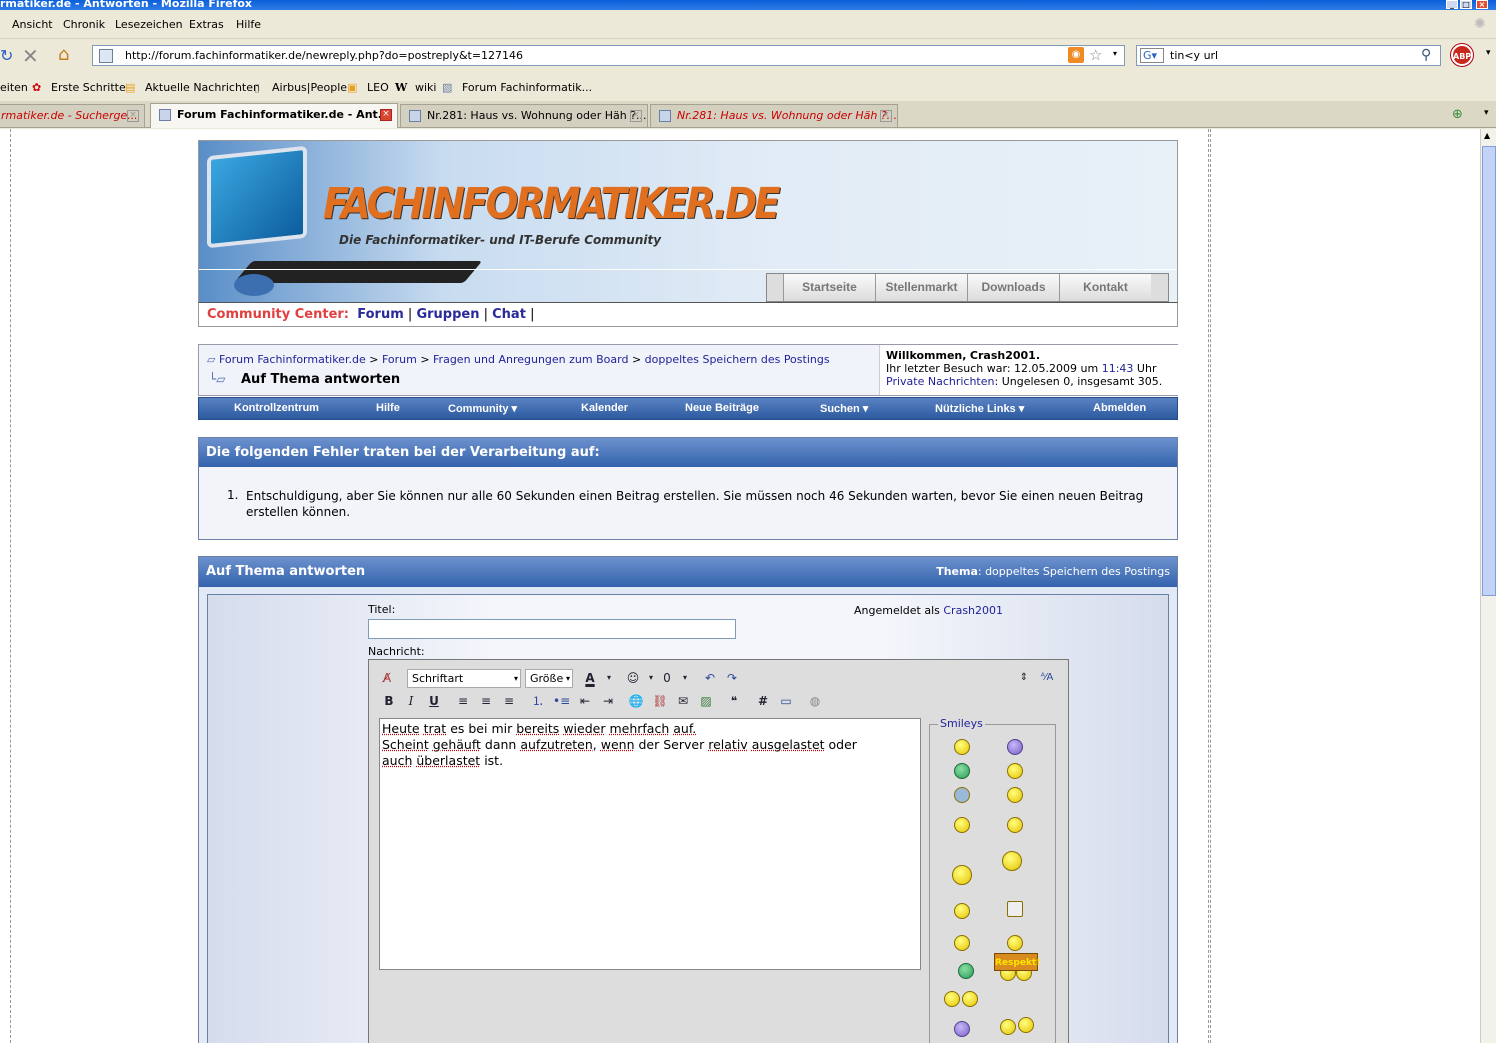 The width and height of the screenshot is (1496, 1043). Describe the element at coordinates (552, 629) in the screenshot. I see `title-input` at that location.